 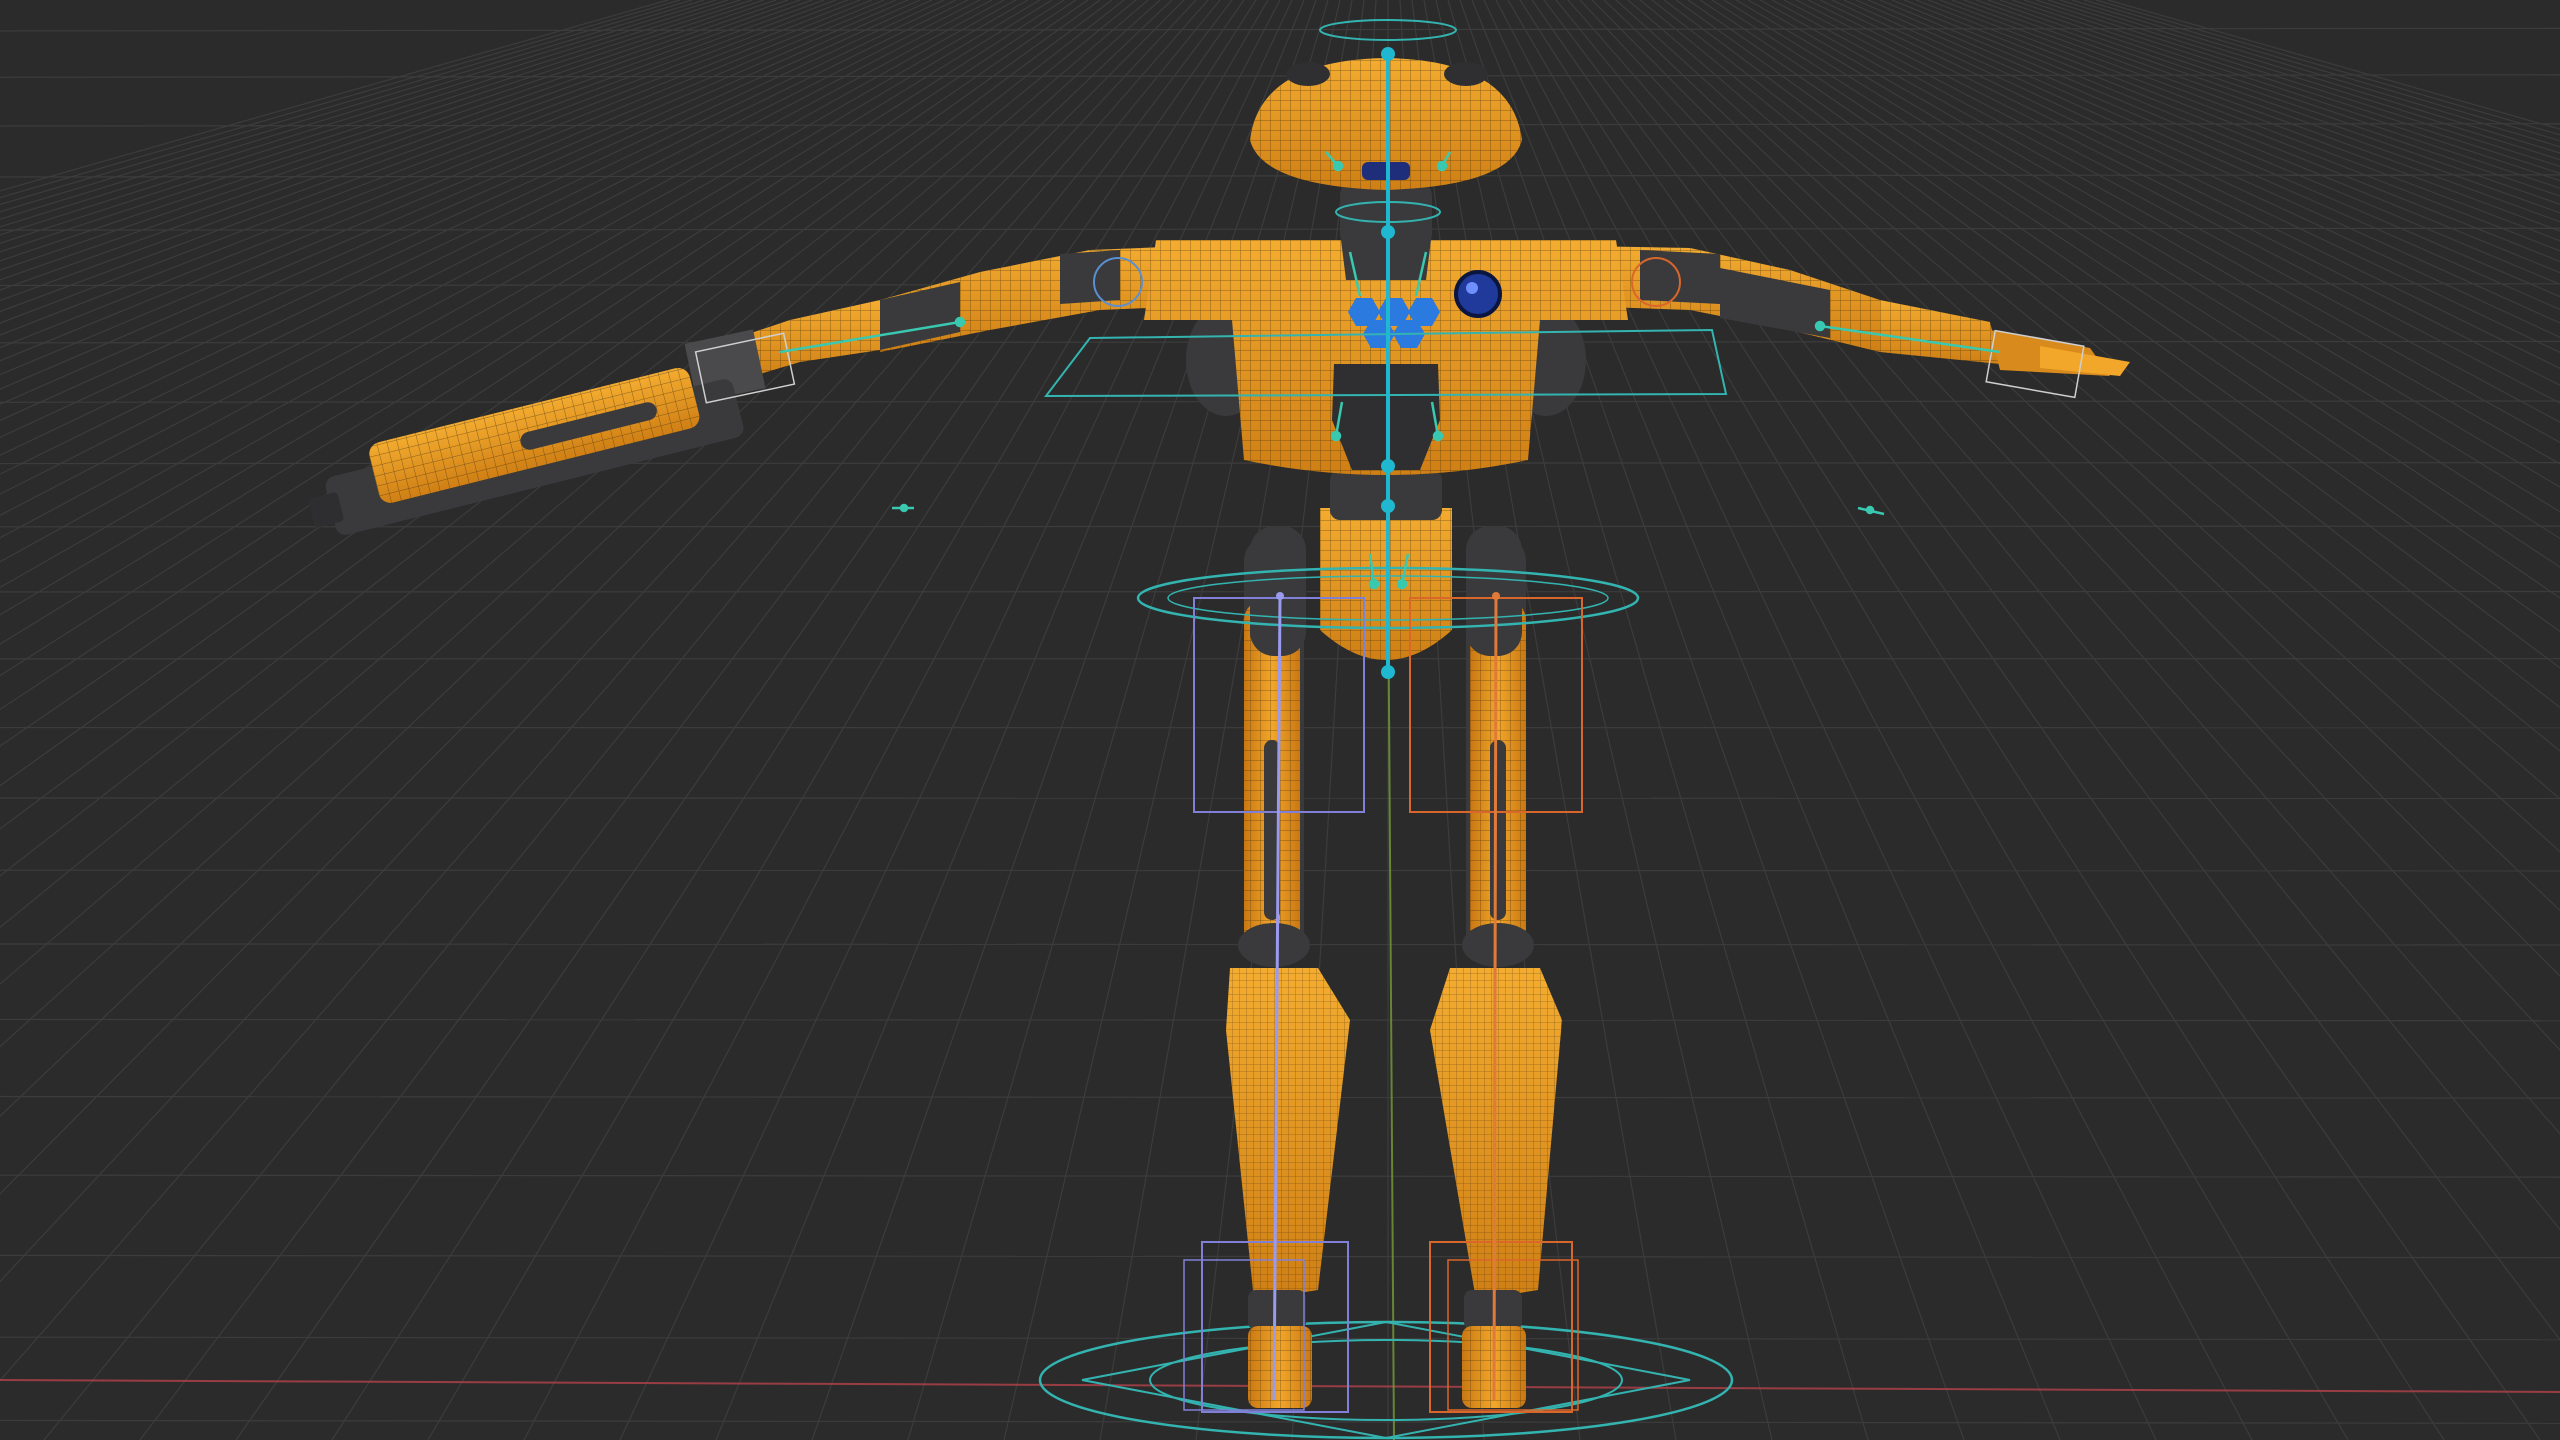 What do you see at coordinates (1386, 1380) in the screenshot?
I see `root-control` at bounding box center [1386, 1380].